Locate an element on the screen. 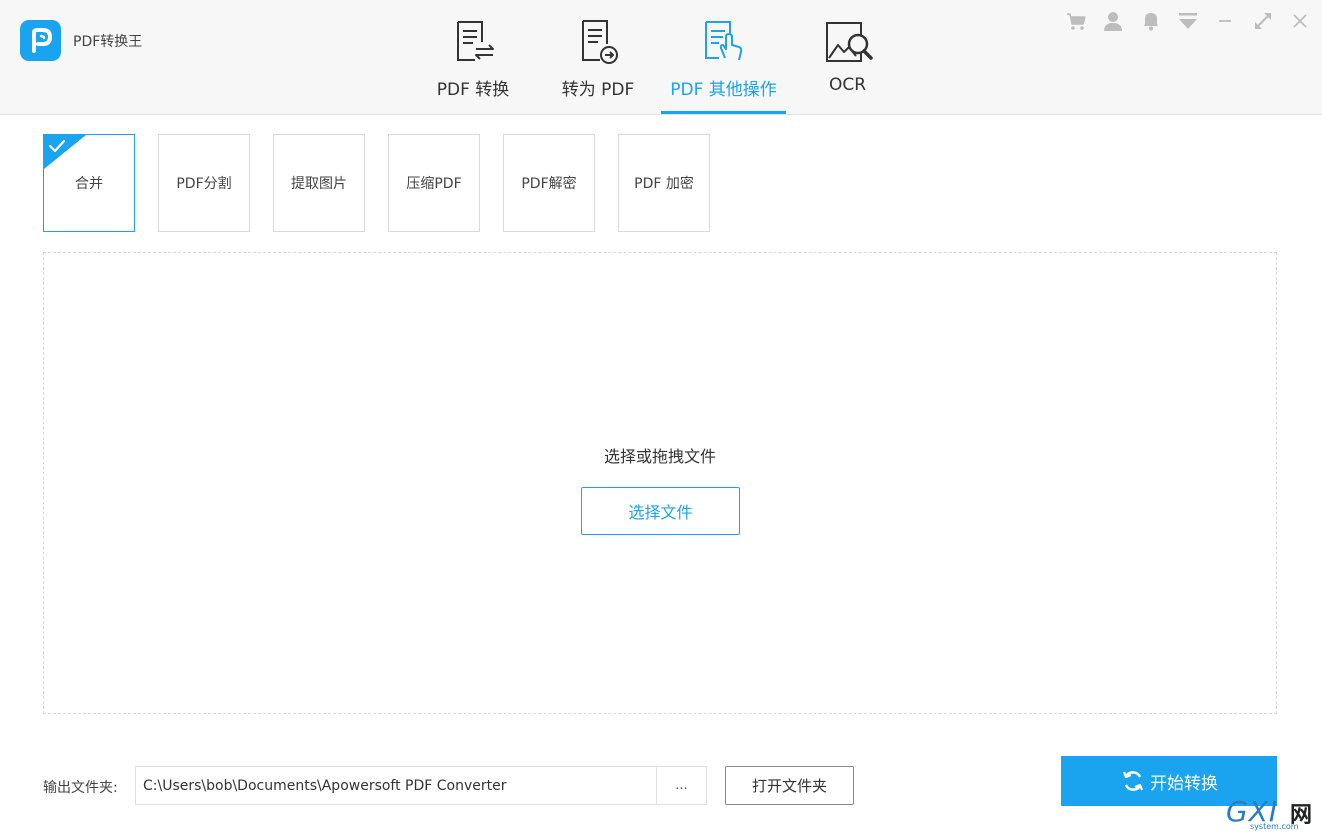 This screenshot has width=1322, height=837. output-path-field is located at coordinates (396, 785).